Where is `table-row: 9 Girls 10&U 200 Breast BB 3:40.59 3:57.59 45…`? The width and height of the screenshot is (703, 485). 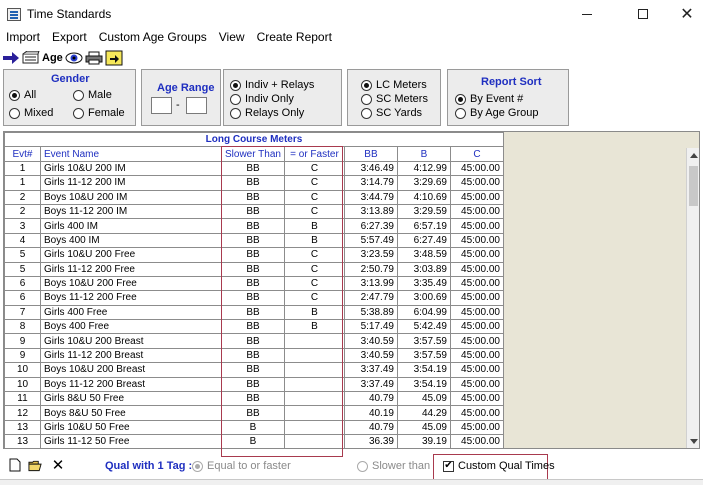
table-row: 9 Girls 10&U 200 Breast BB 3:40.59 3:57.59 45… is located at coordinates (254, 341).